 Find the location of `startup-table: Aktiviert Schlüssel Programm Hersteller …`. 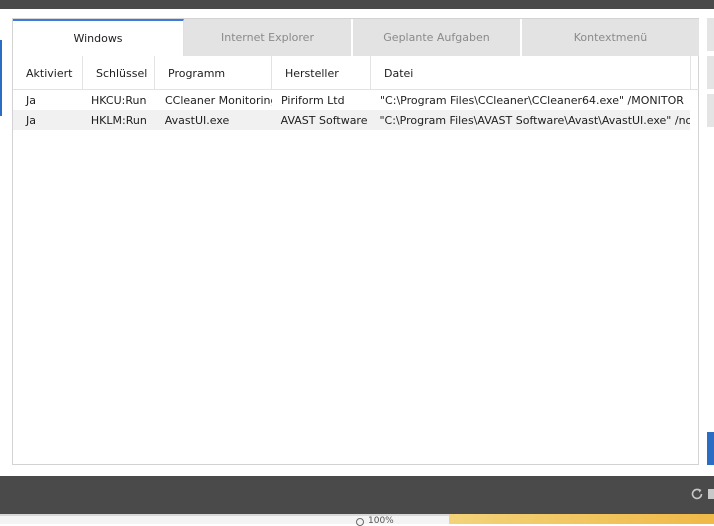

startup-table: Aktiviert Schlüssel Programm Hersteller … is located at coordinates (356, 93).